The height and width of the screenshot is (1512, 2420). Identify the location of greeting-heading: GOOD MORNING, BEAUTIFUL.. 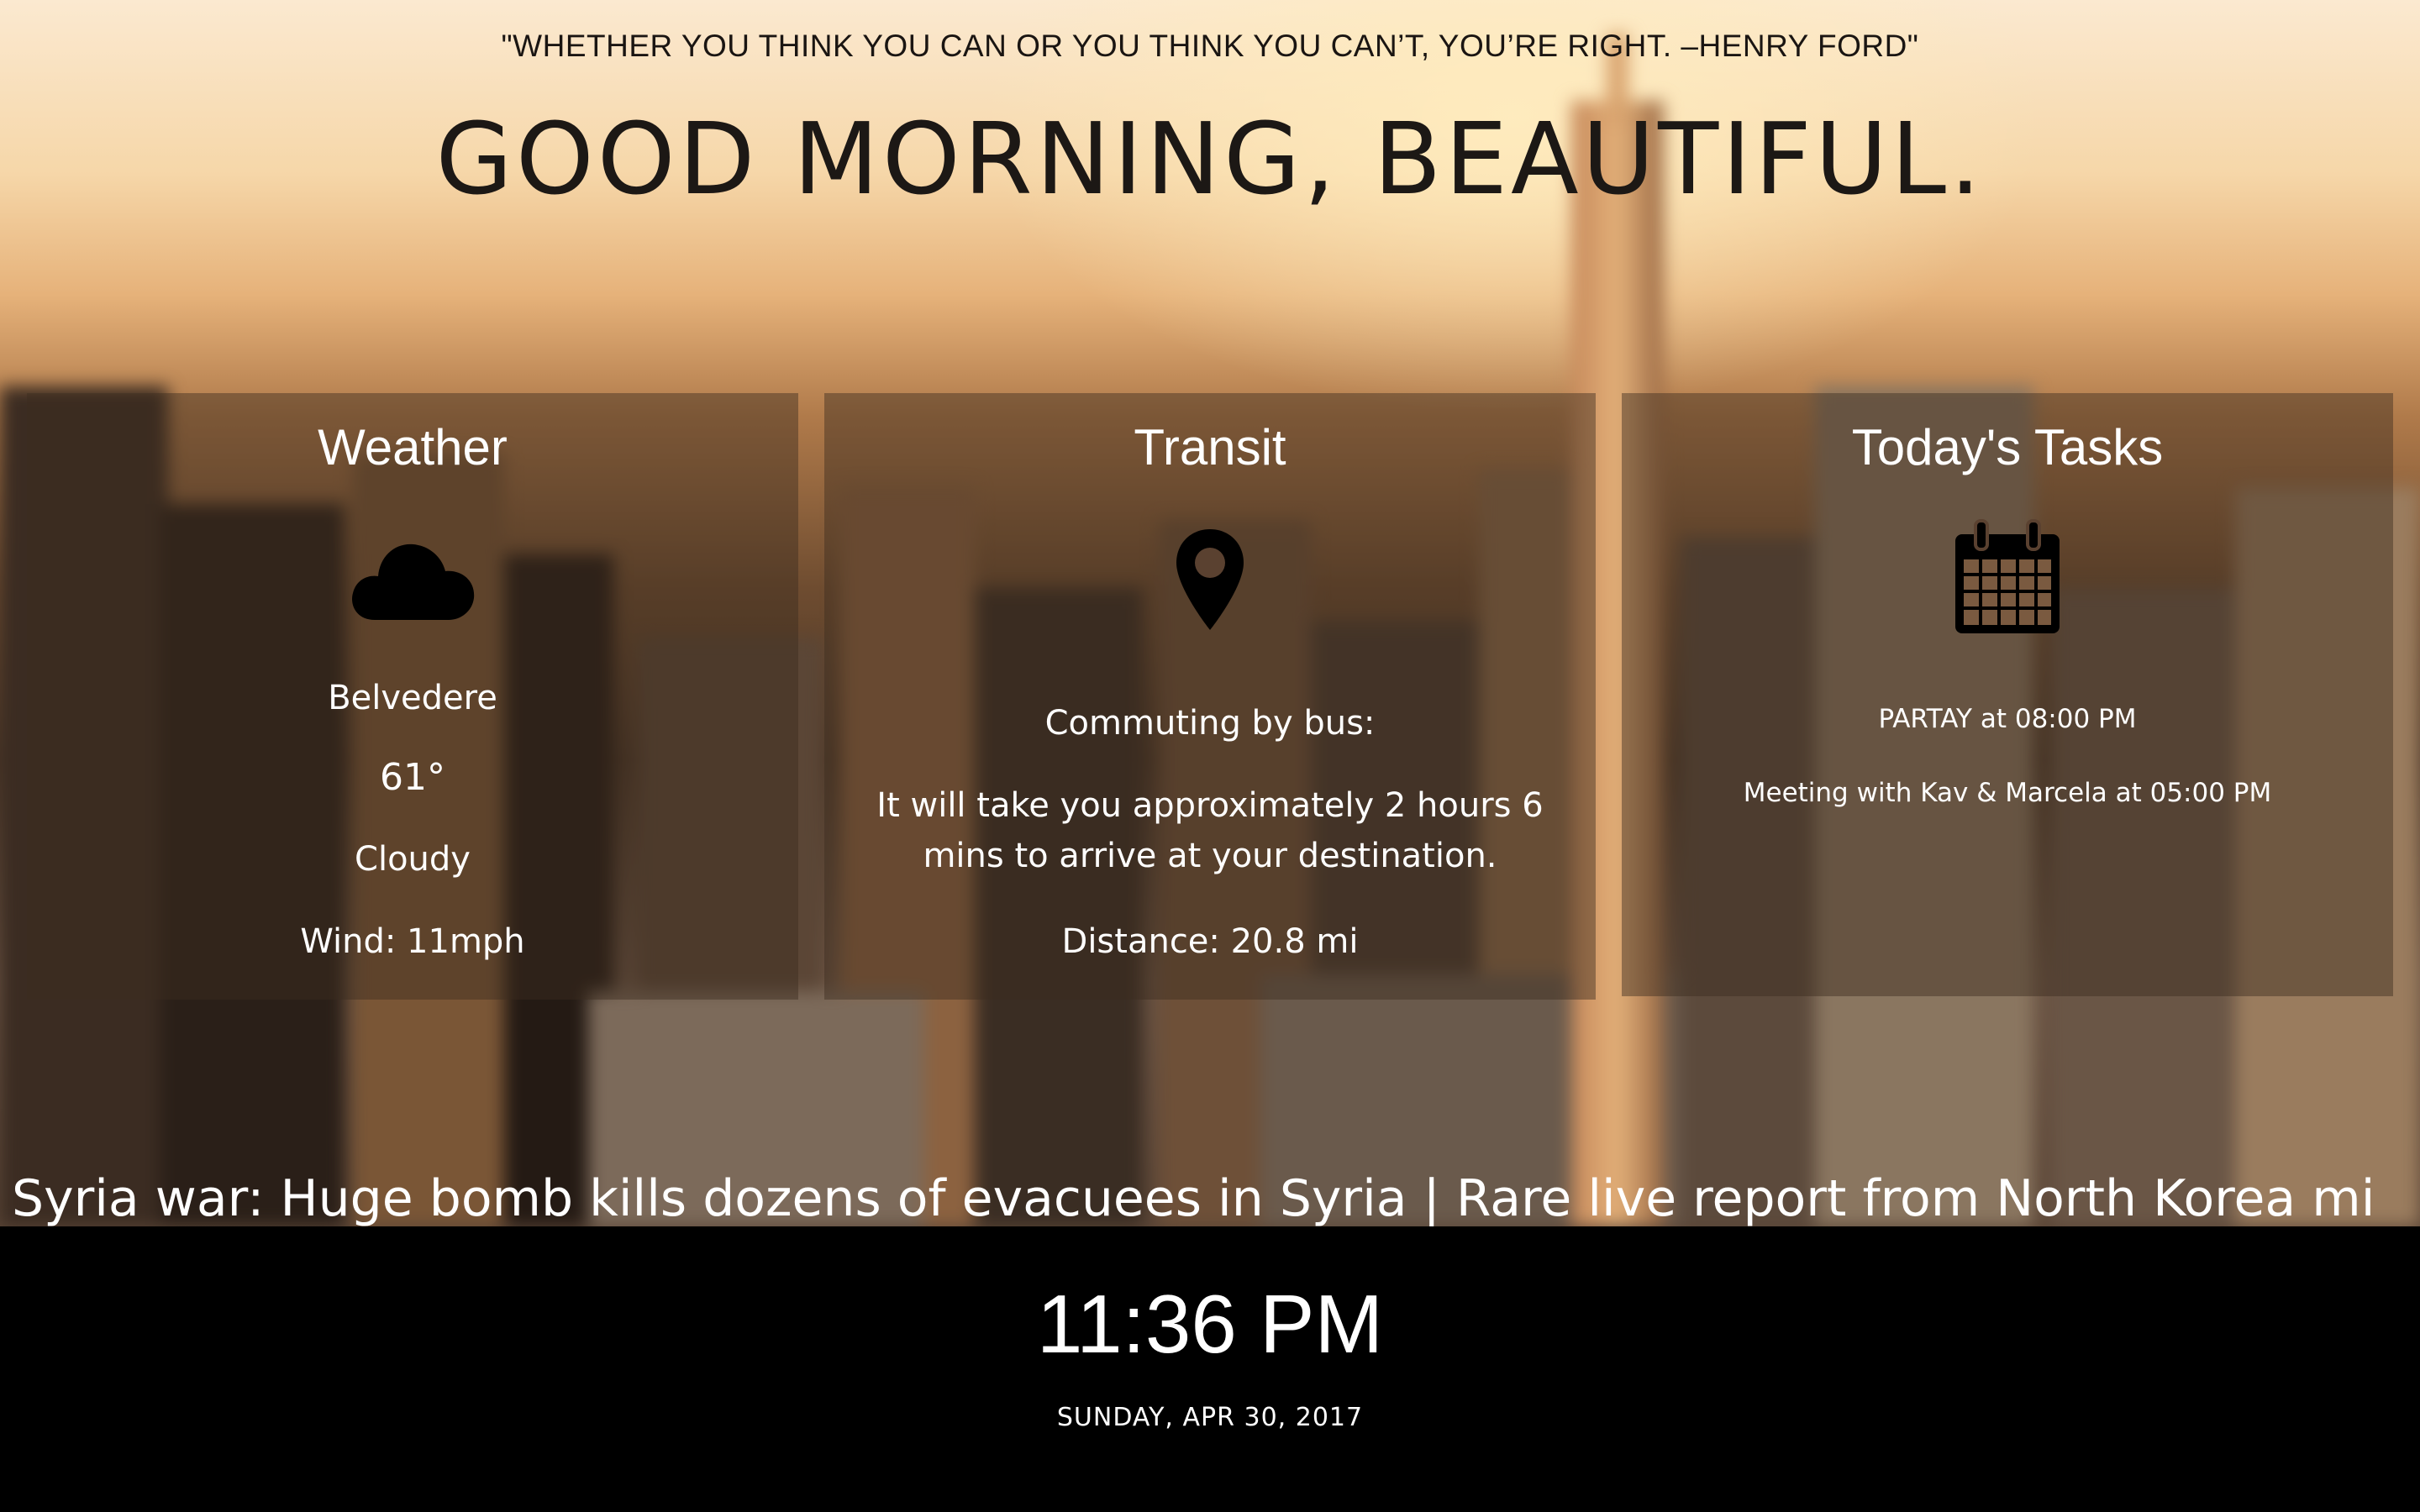
(1210, 159).